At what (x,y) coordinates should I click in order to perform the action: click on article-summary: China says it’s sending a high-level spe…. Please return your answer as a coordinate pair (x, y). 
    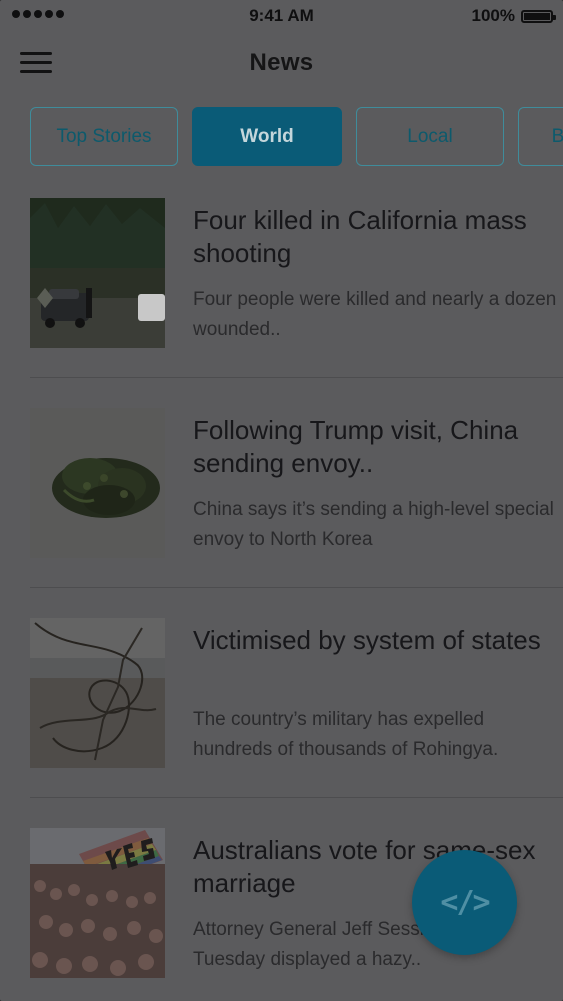
    Looking at the image, I should click on (373, 524).